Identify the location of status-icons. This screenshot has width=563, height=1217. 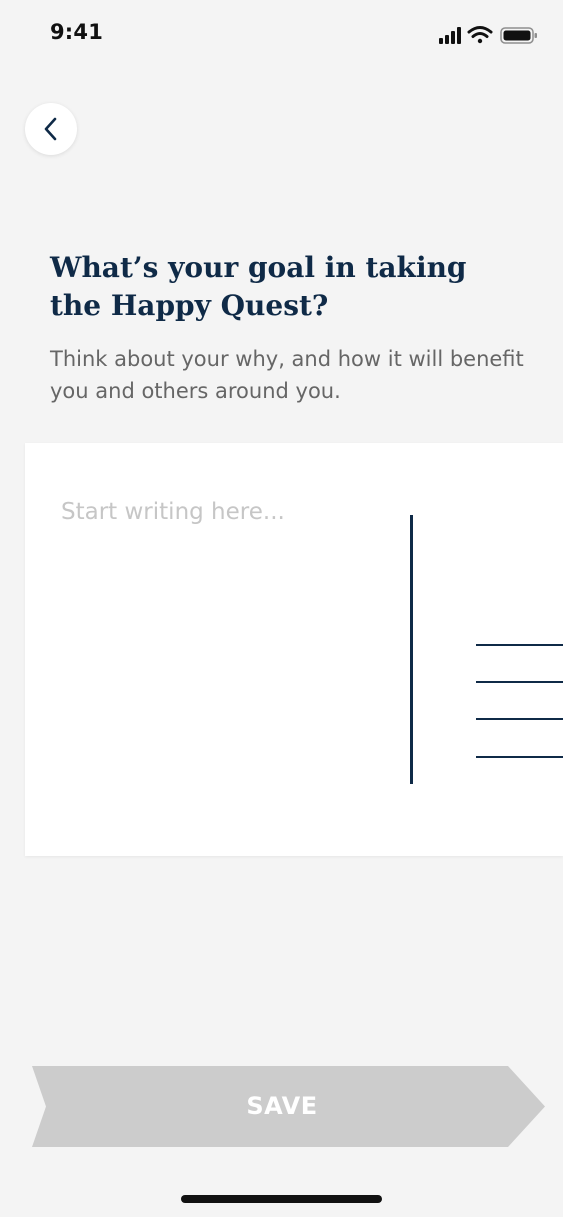
(489, 35).